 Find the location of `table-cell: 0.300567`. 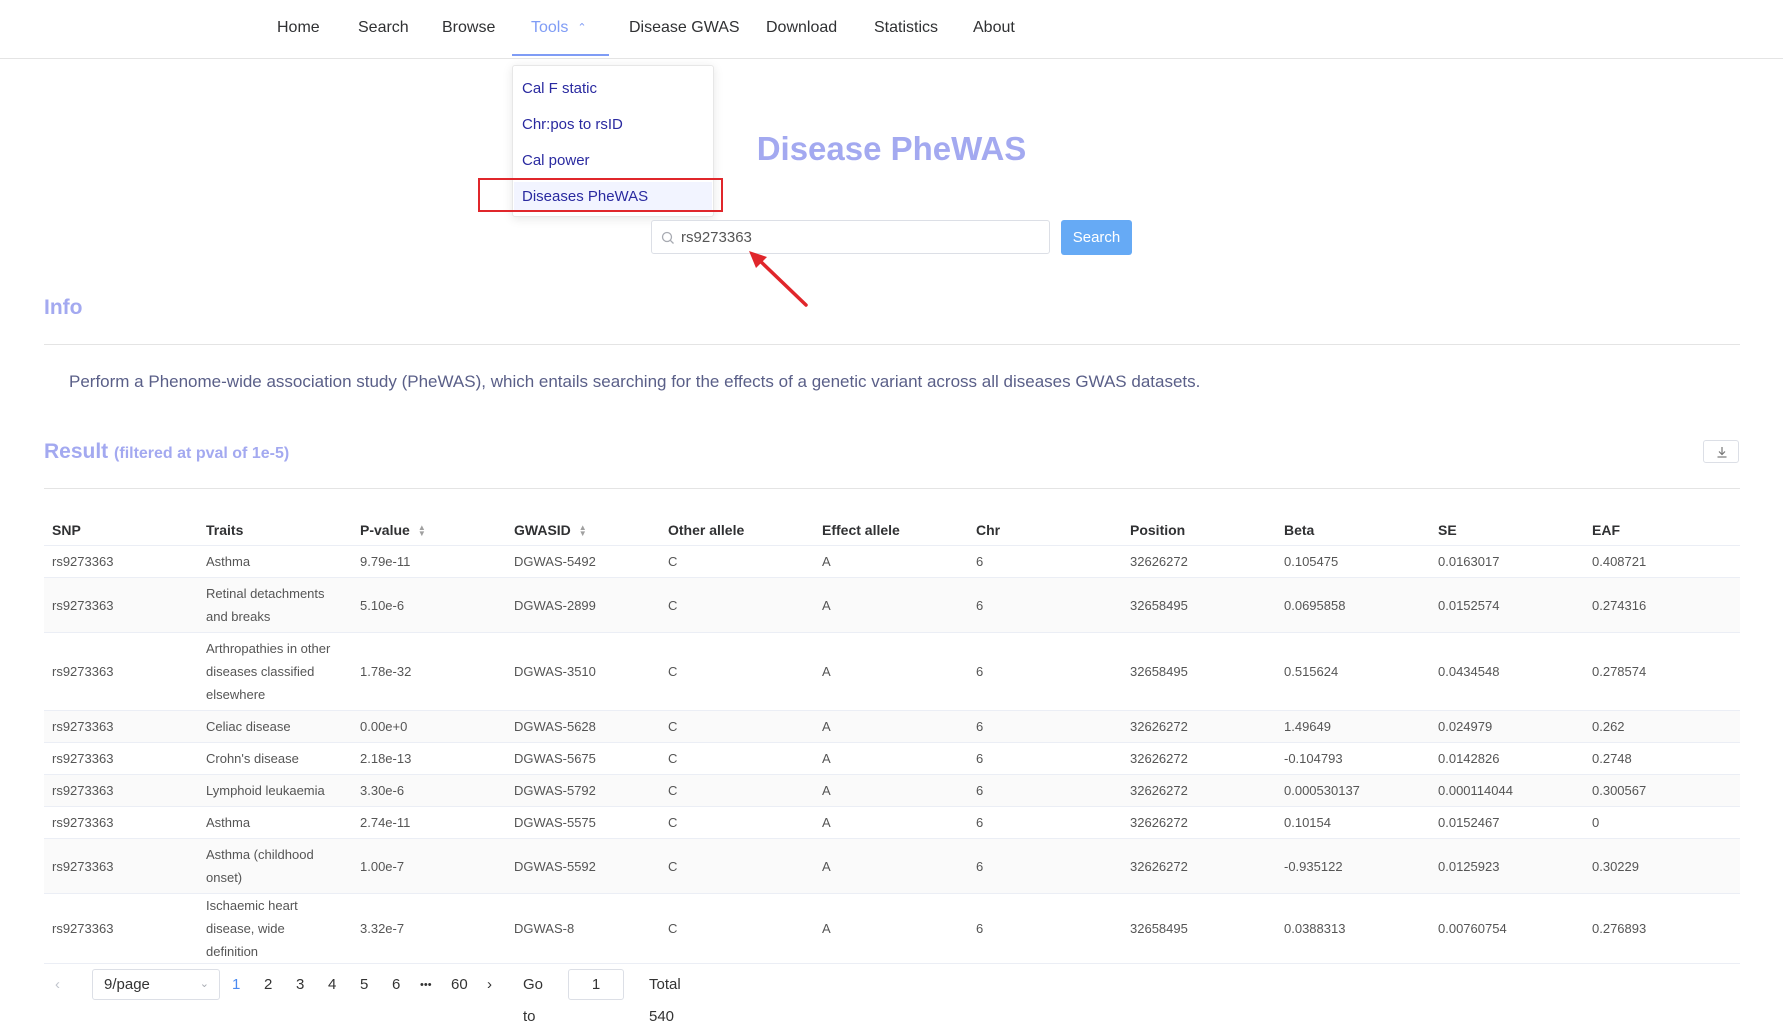

table-cell: 0.300567 is located at coordinates (1662, 790).